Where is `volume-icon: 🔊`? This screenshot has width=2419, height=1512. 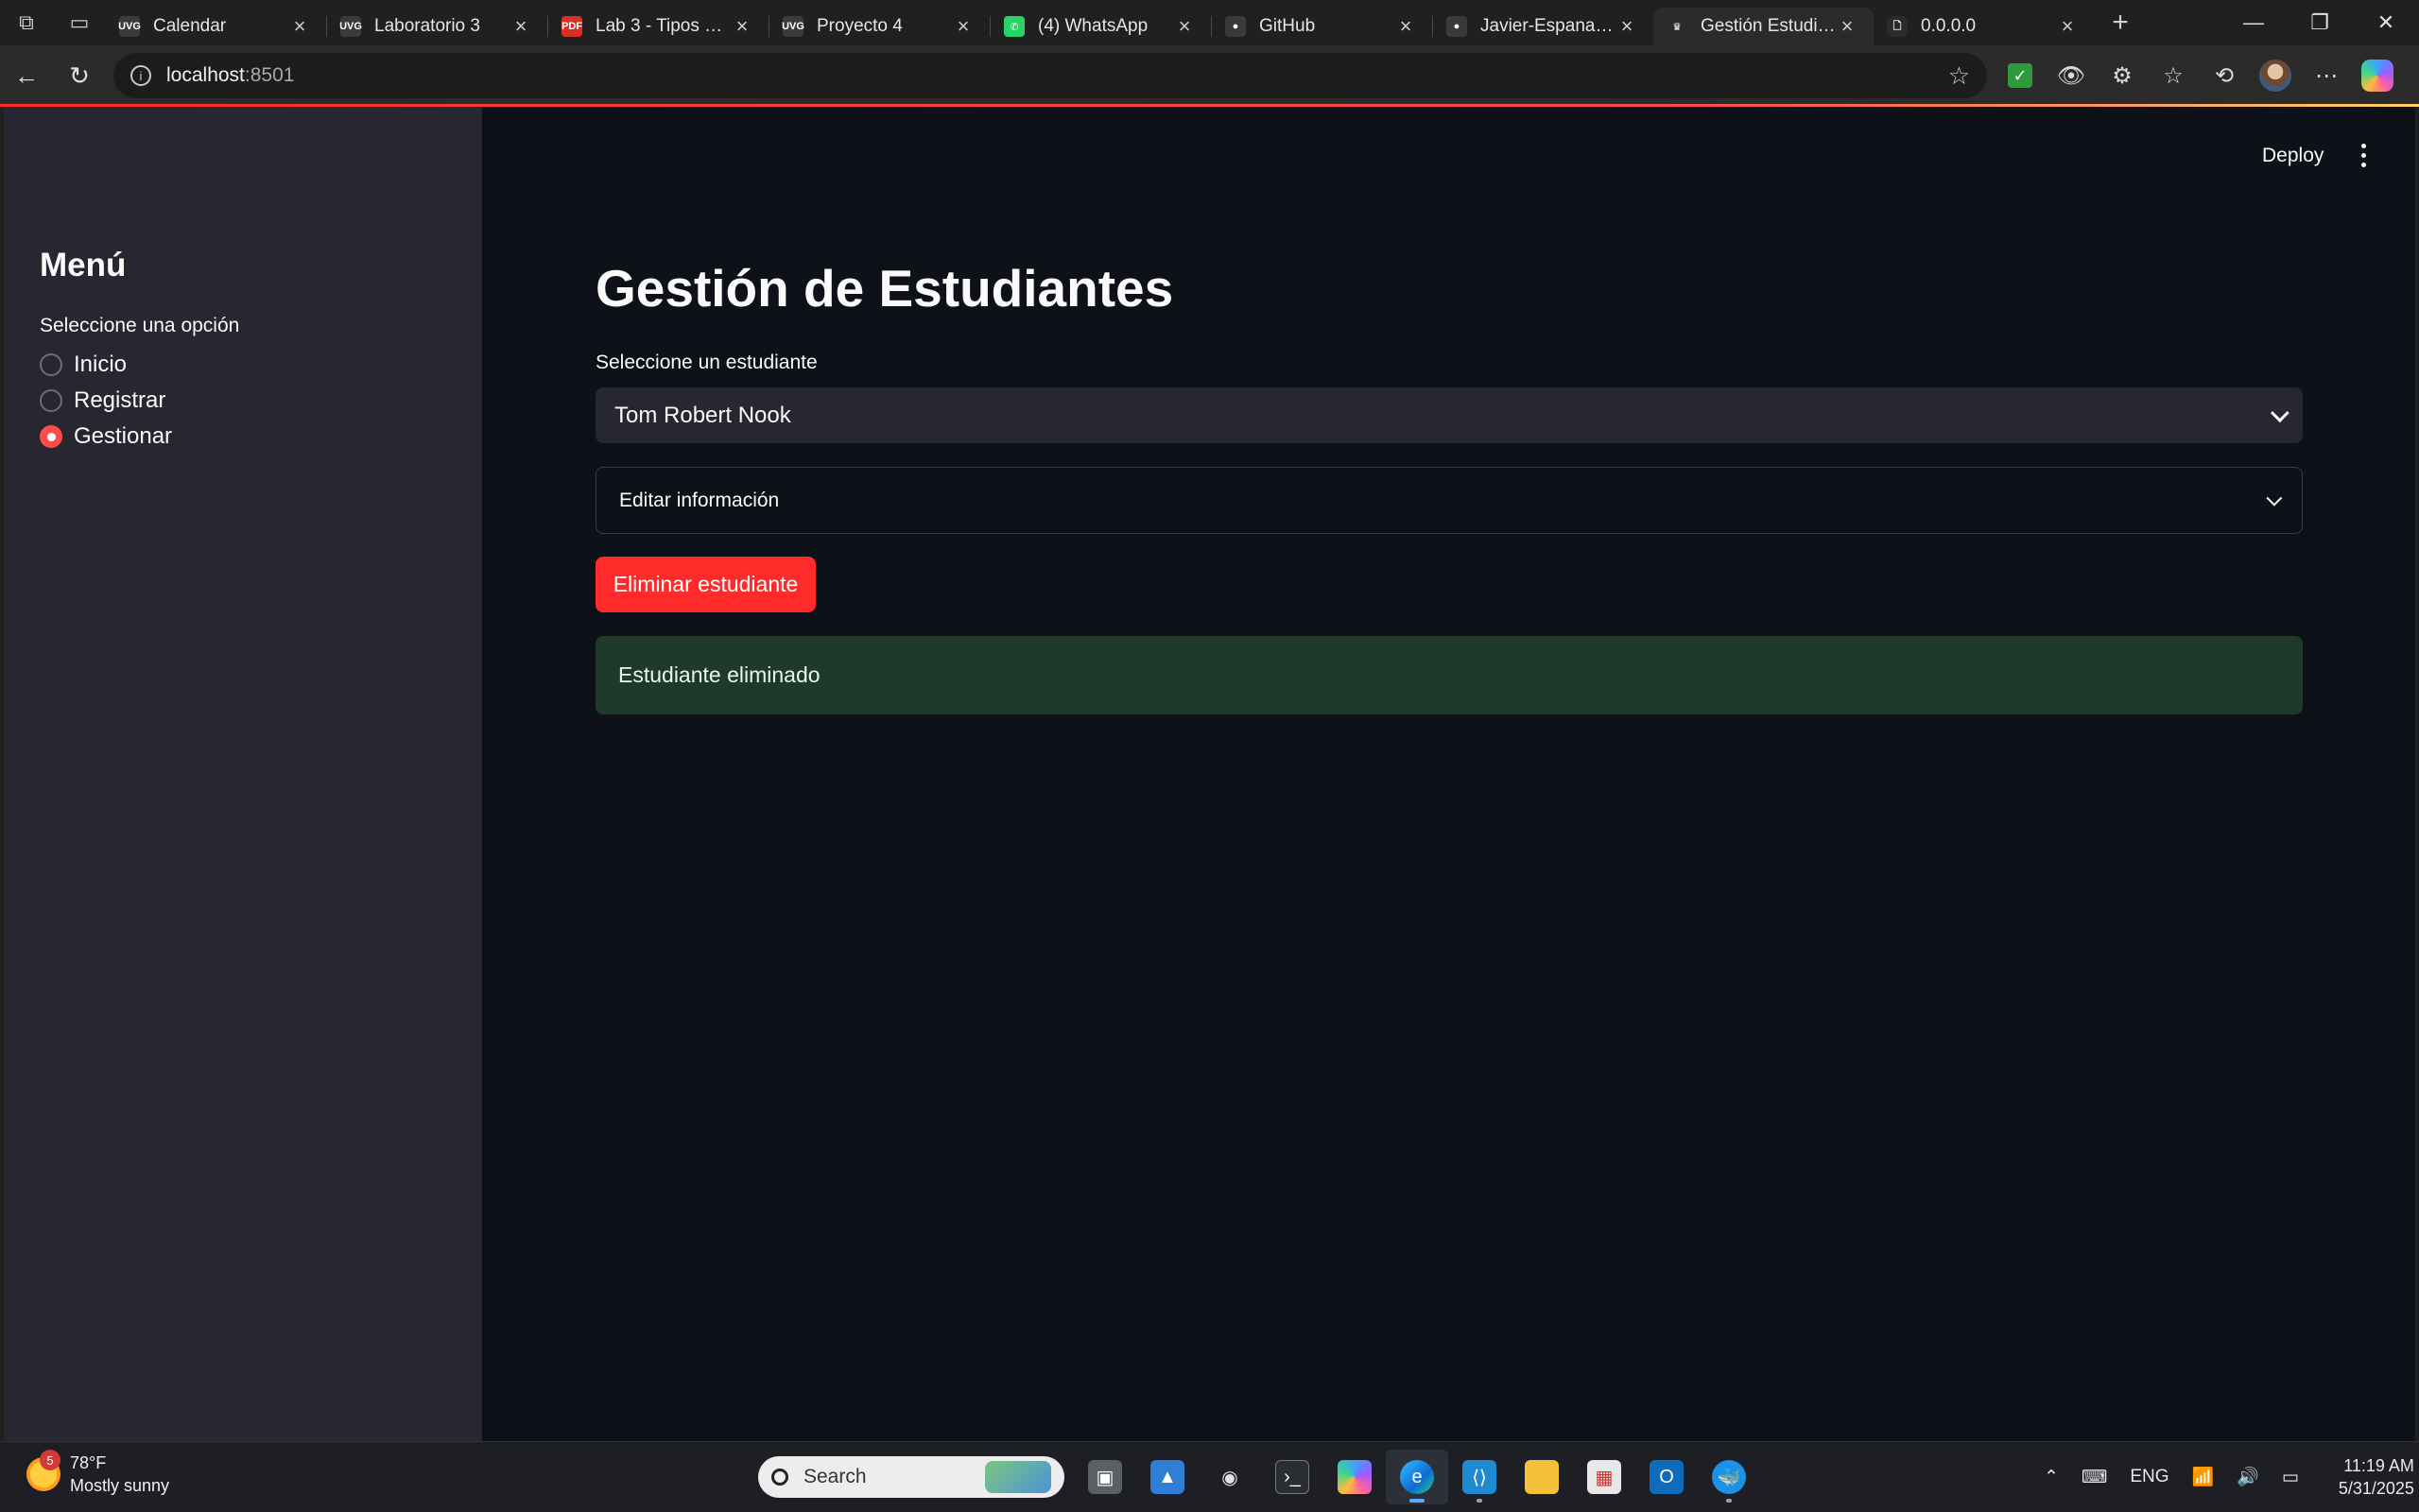 volume-icon: 🔊 is located at coordinates (2248, 1477).